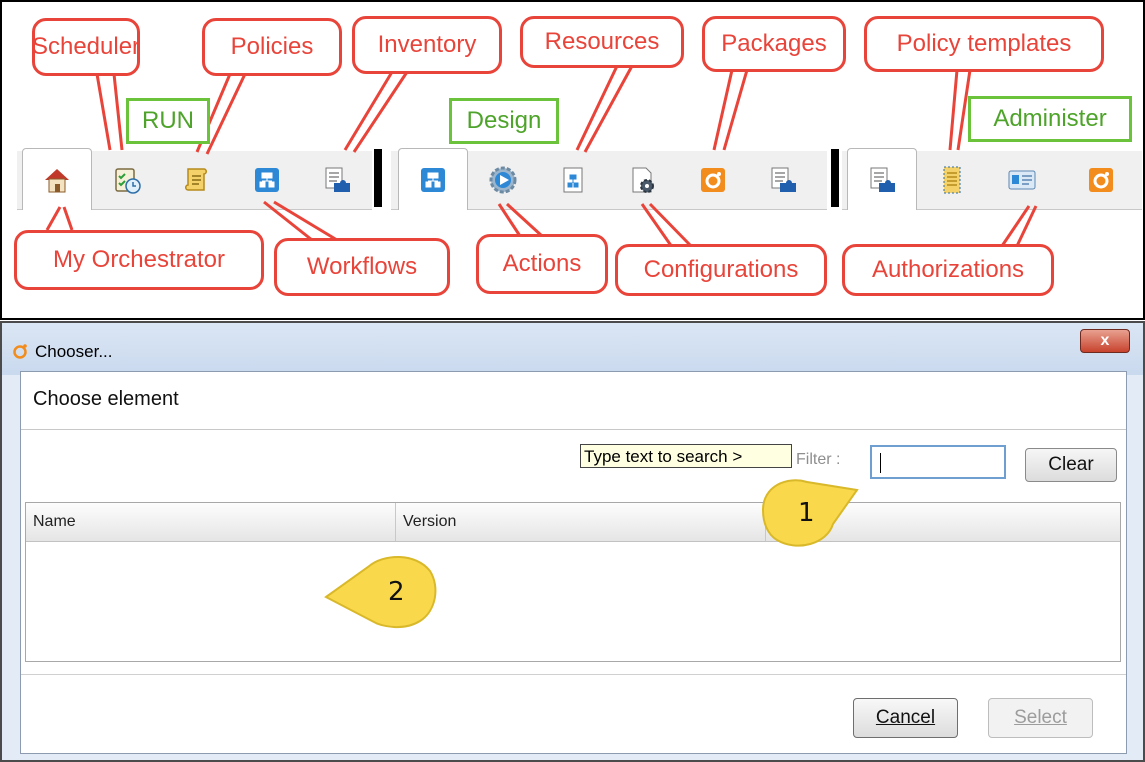 The height and width of the screenshot is (762, 1145). What do you see at coordinates (427, 45) in the screenshot?
I see `callout-inventory: Inventory` at bounding box center [427, 45].